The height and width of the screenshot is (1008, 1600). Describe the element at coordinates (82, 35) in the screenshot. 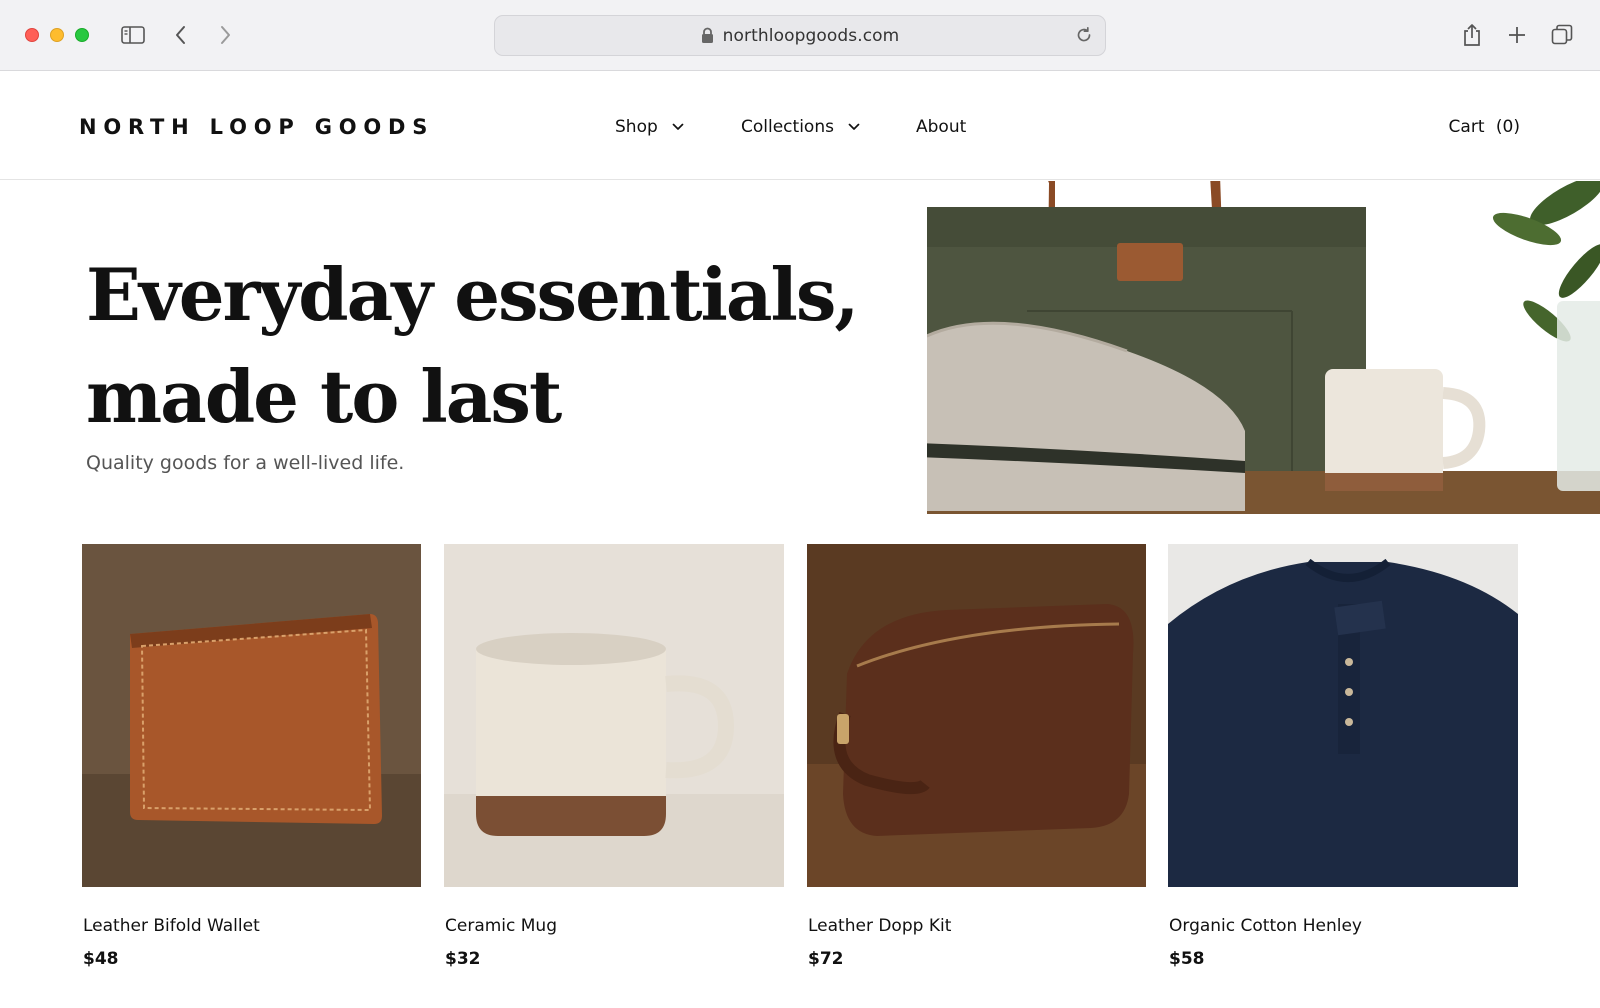

I see `zoom-window-button` at that location.